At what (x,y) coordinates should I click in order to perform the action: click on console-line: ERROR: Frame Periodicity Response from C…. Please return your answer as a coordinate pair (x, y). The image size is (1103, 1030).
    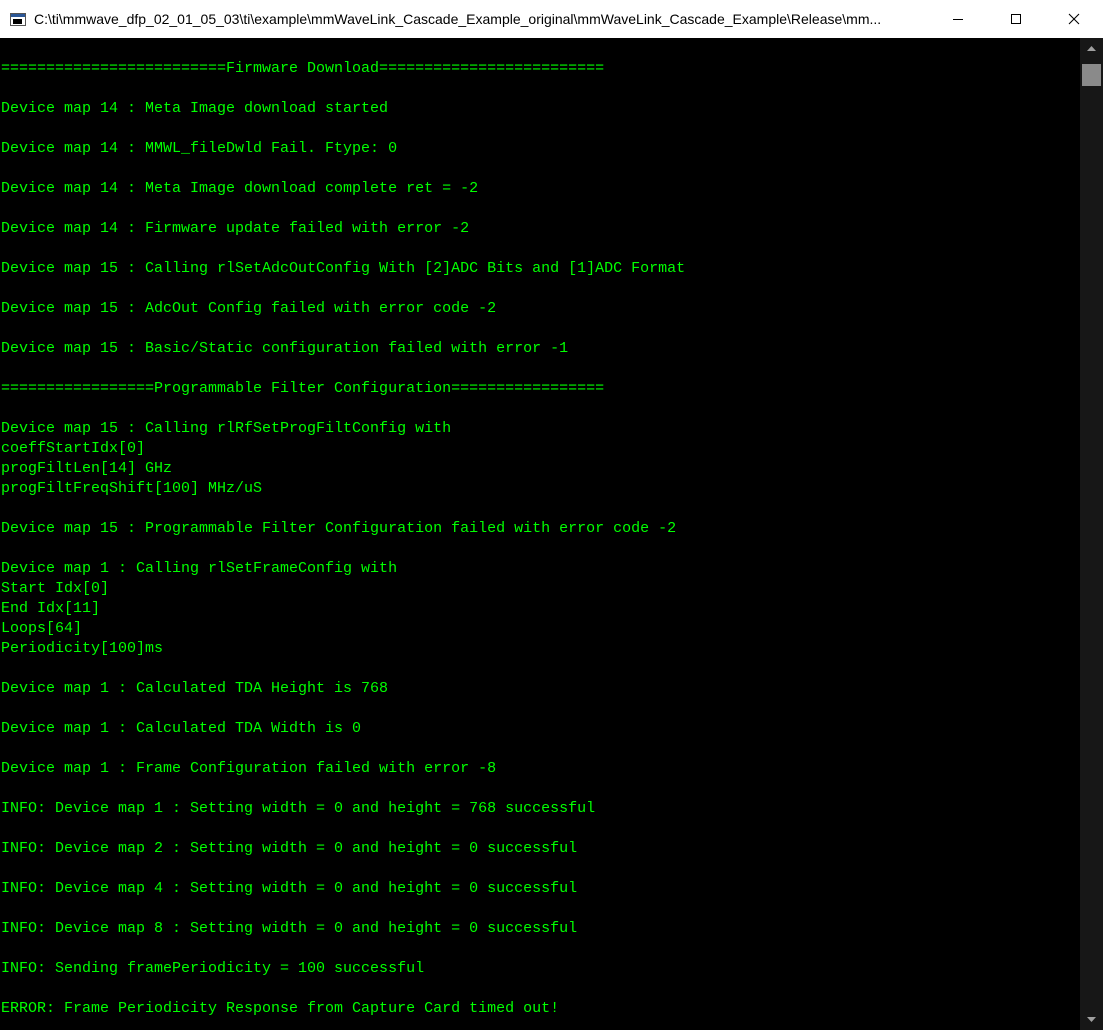
    Looking at the image, I should click on (280, 1008).